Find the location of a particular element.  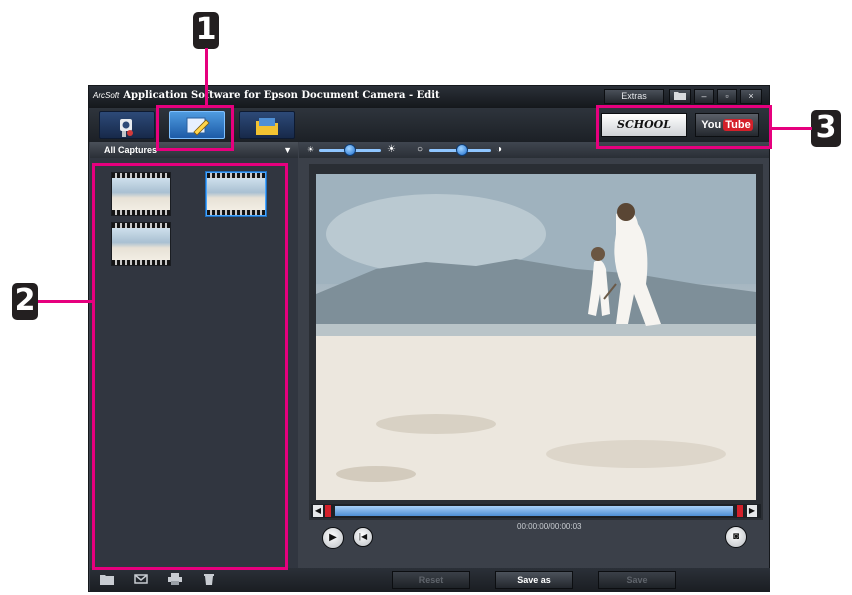

contrast-high-icon: ◑ is located at coordinates (499, 149).